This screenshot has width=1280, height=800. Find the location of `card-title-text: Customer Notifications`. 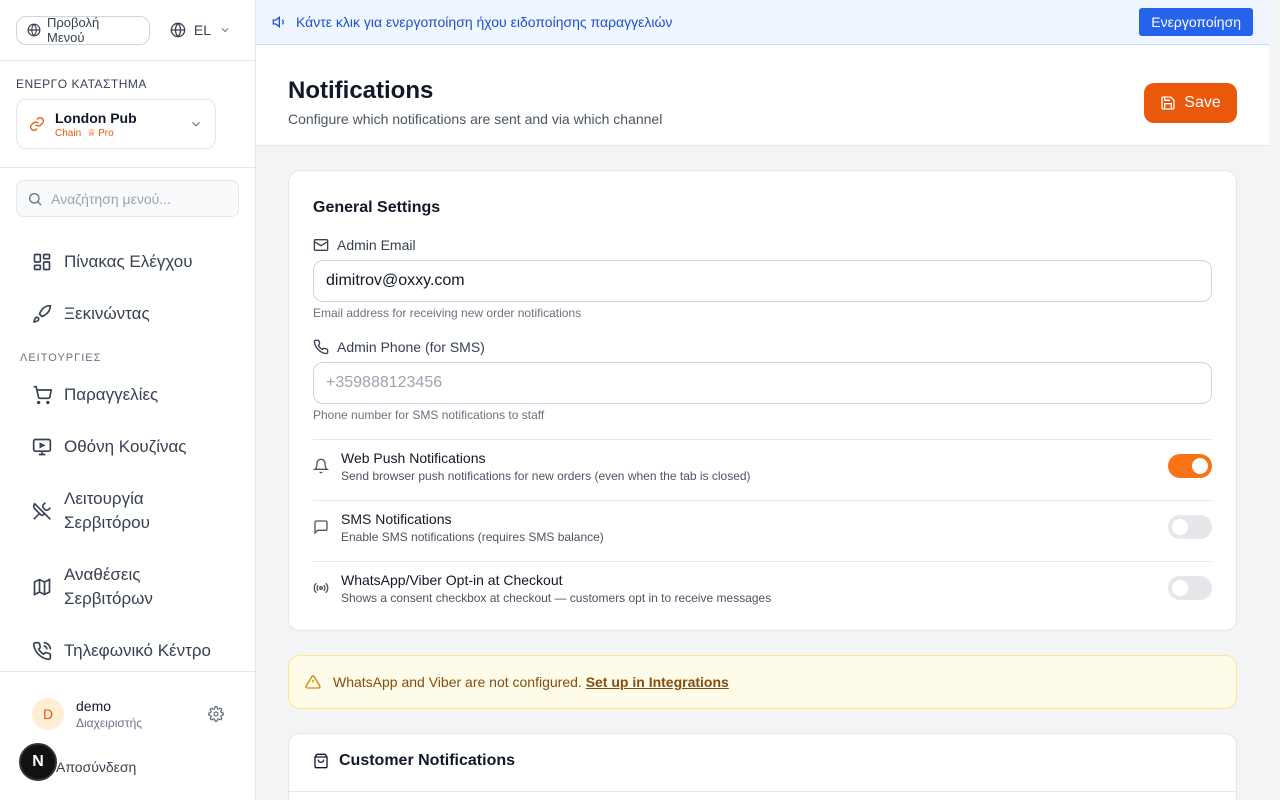

card-title-text: Customer Notifications is located at coordinates (427, 760).